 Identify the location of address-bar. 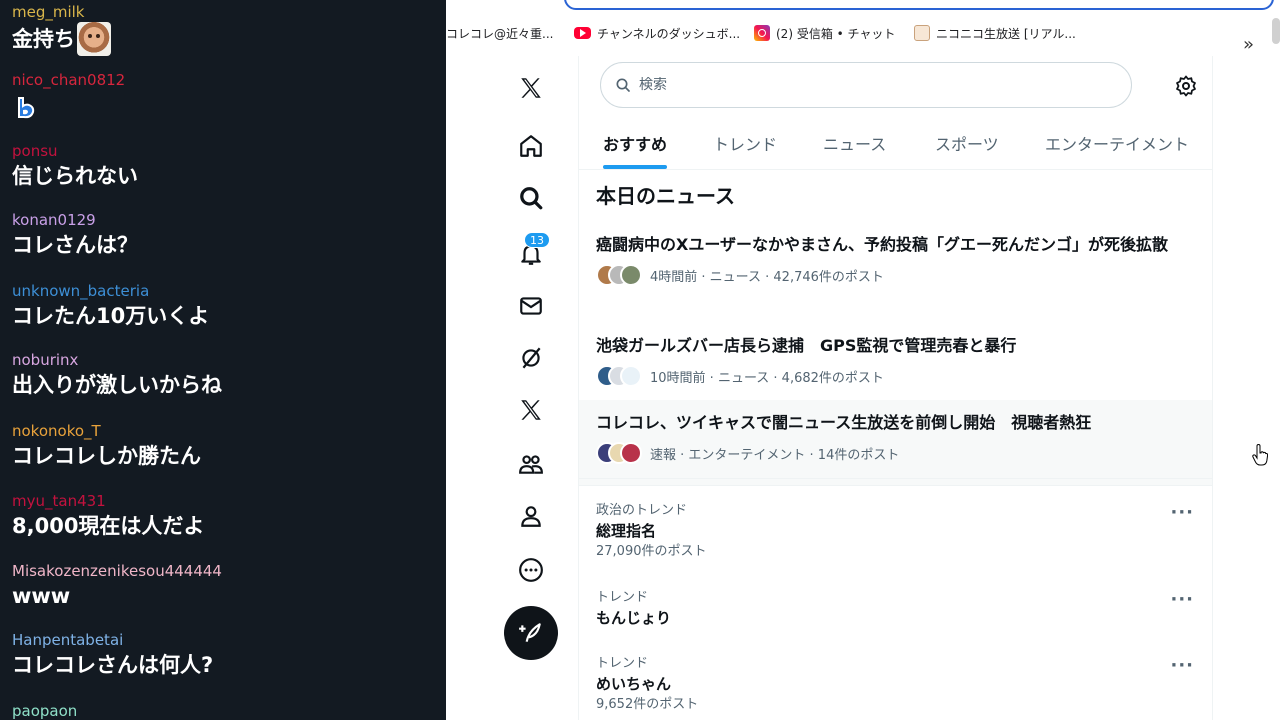
(919, 5).